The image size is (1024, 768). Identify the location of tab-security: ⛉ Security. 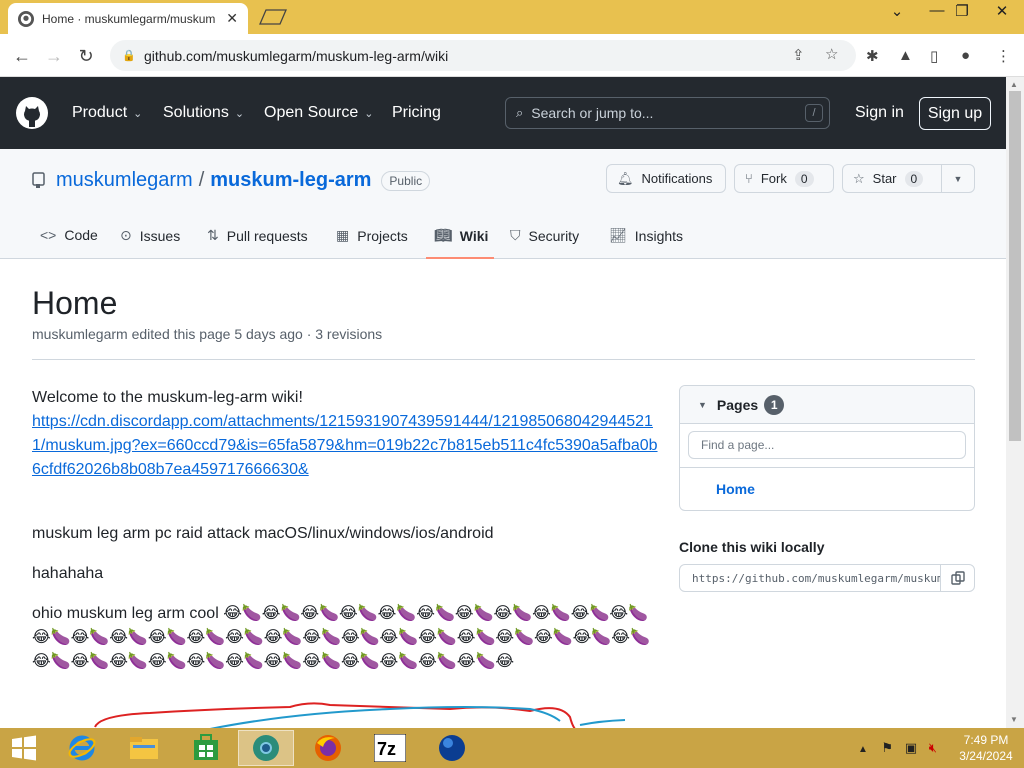
(544, 235).